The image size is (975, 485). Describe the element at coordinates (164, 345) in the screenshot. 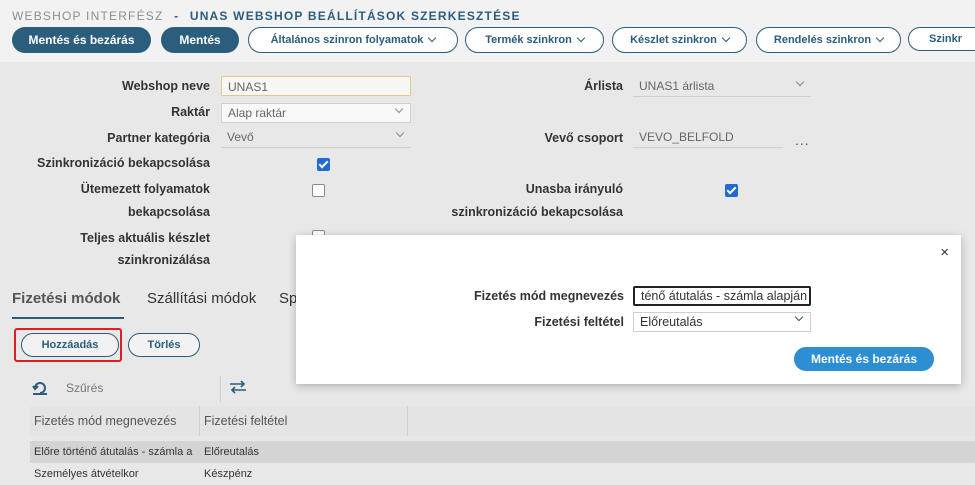

I see `delete-button: Törlés` at that location.